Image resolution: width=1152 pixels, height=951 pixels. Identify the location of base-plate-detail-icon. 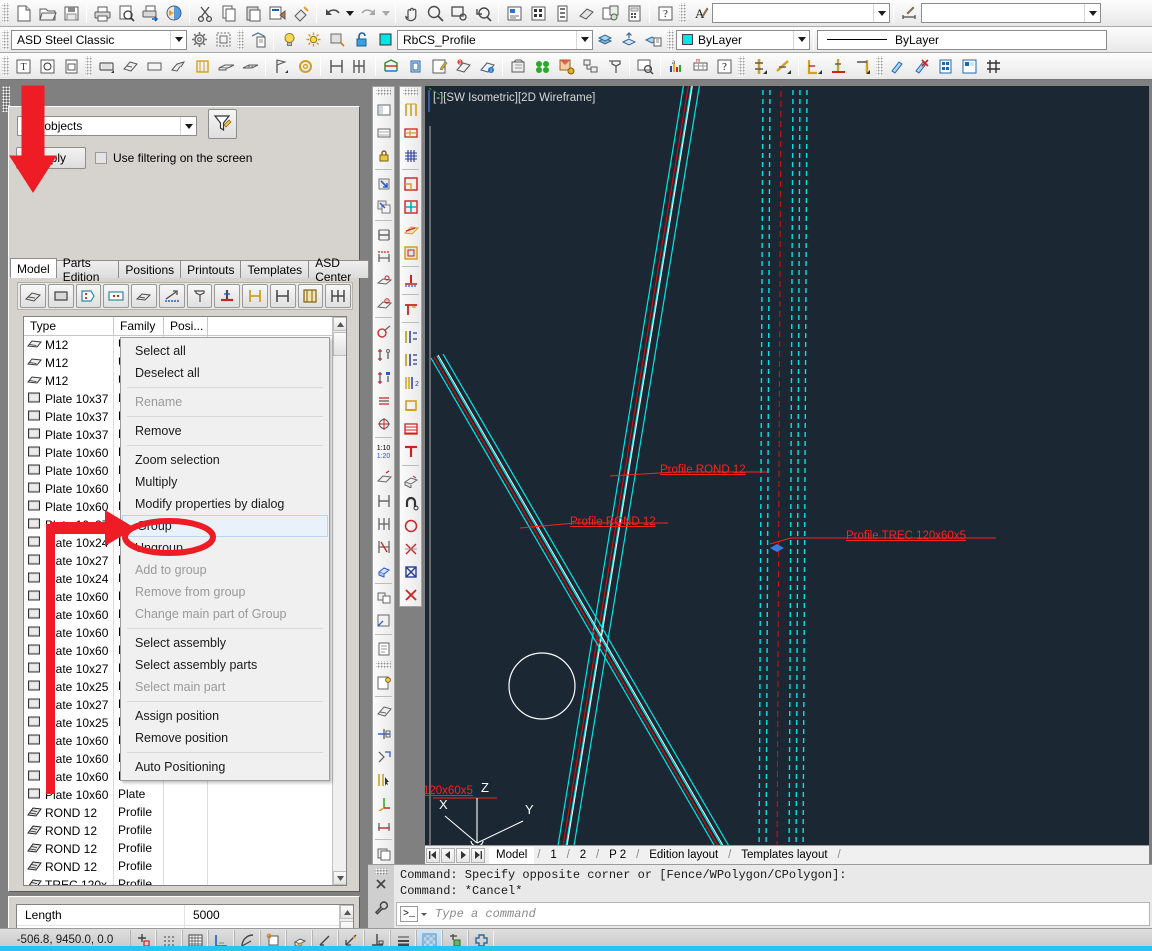
(410, 280).